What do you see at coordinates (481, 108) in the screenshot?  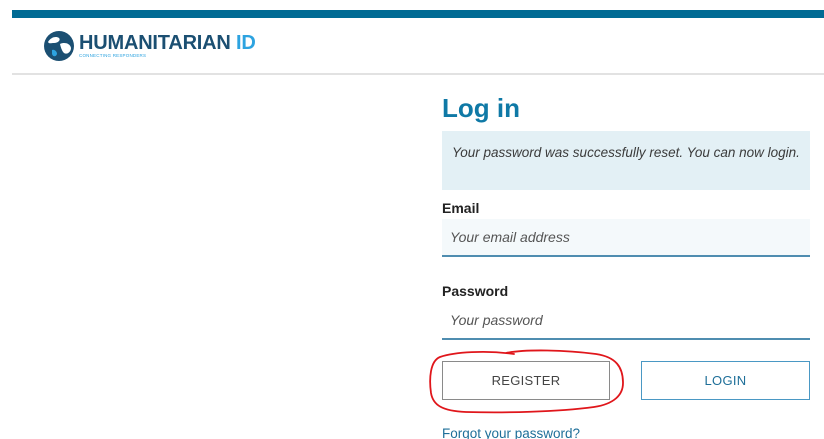 I see `page-title: Log in` at bounding box center [481, 108].